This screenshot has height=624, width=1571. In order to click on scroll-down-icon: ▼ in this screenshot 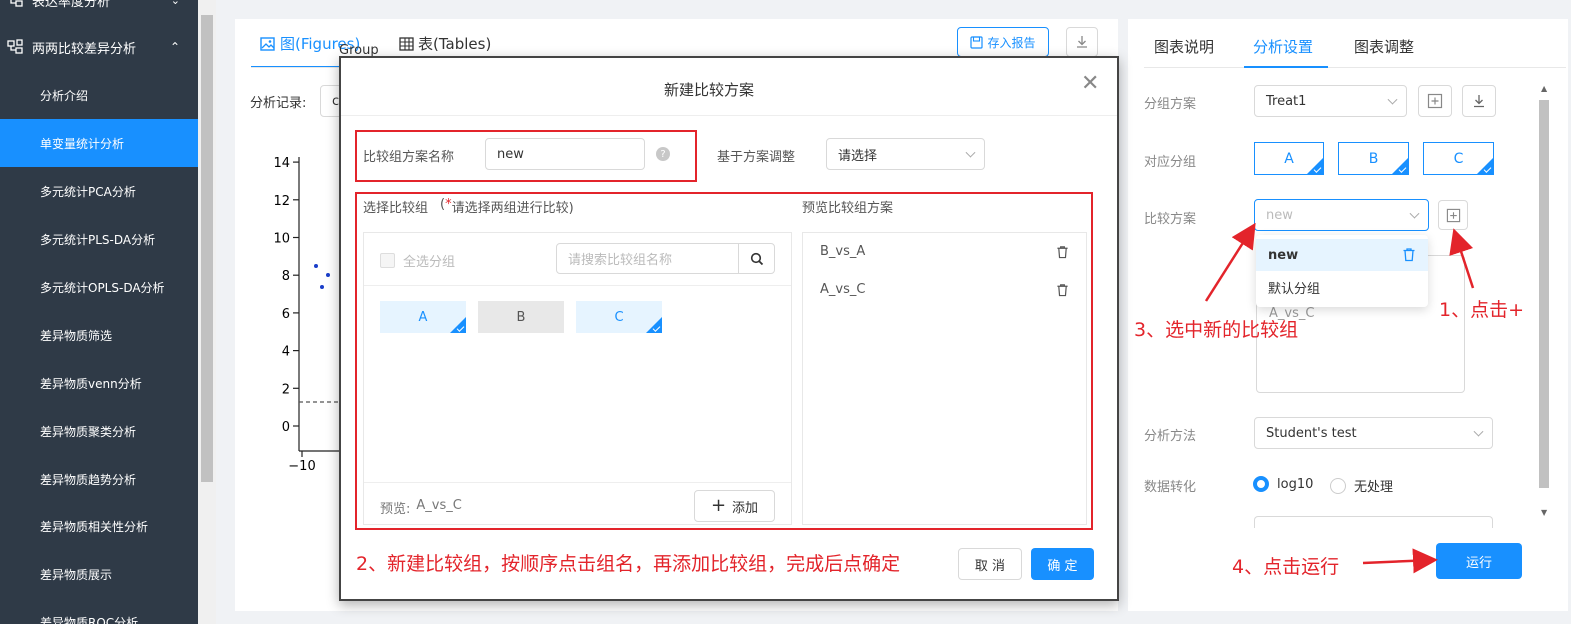, I will do `click(1544, 512)`.